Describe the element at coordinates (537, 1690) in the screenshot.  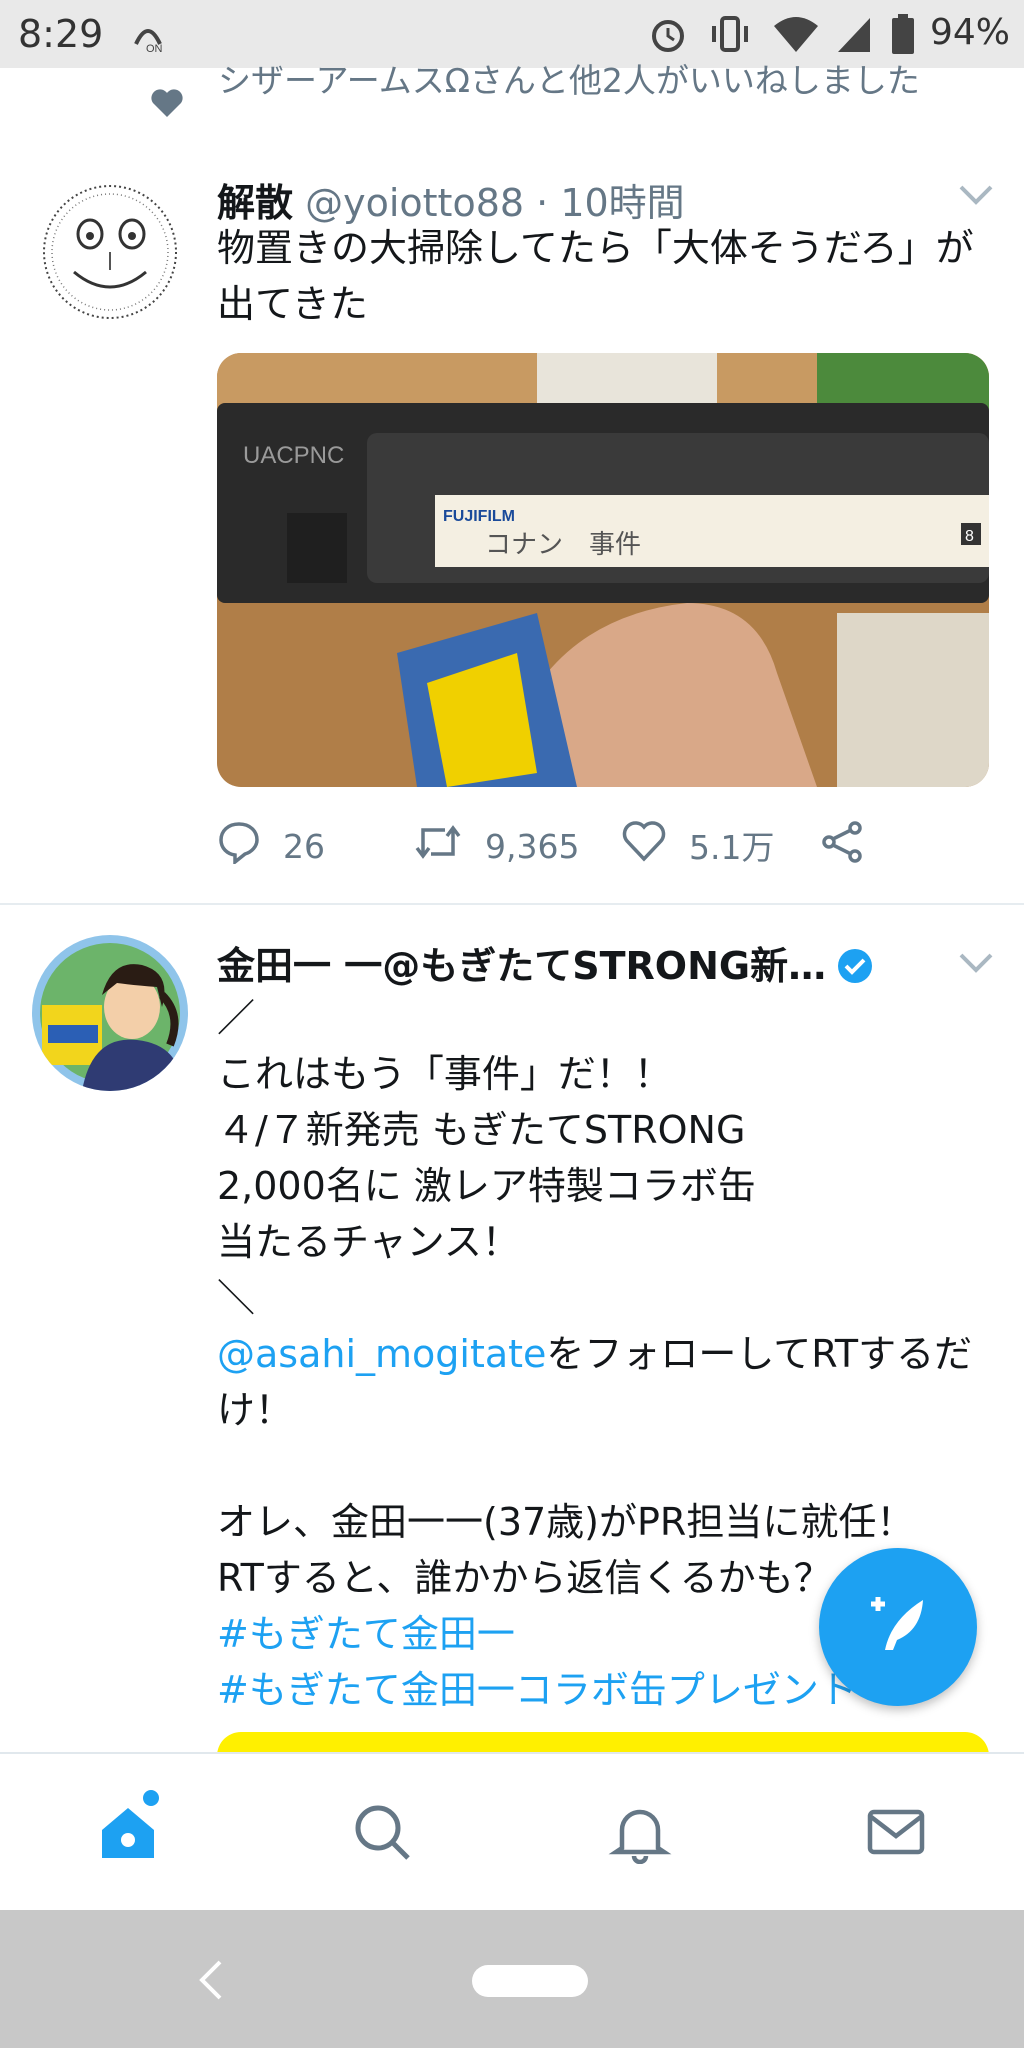
I see `hashtag-link: #もぎたて金田一コラボ缶プレゼント` at that location.